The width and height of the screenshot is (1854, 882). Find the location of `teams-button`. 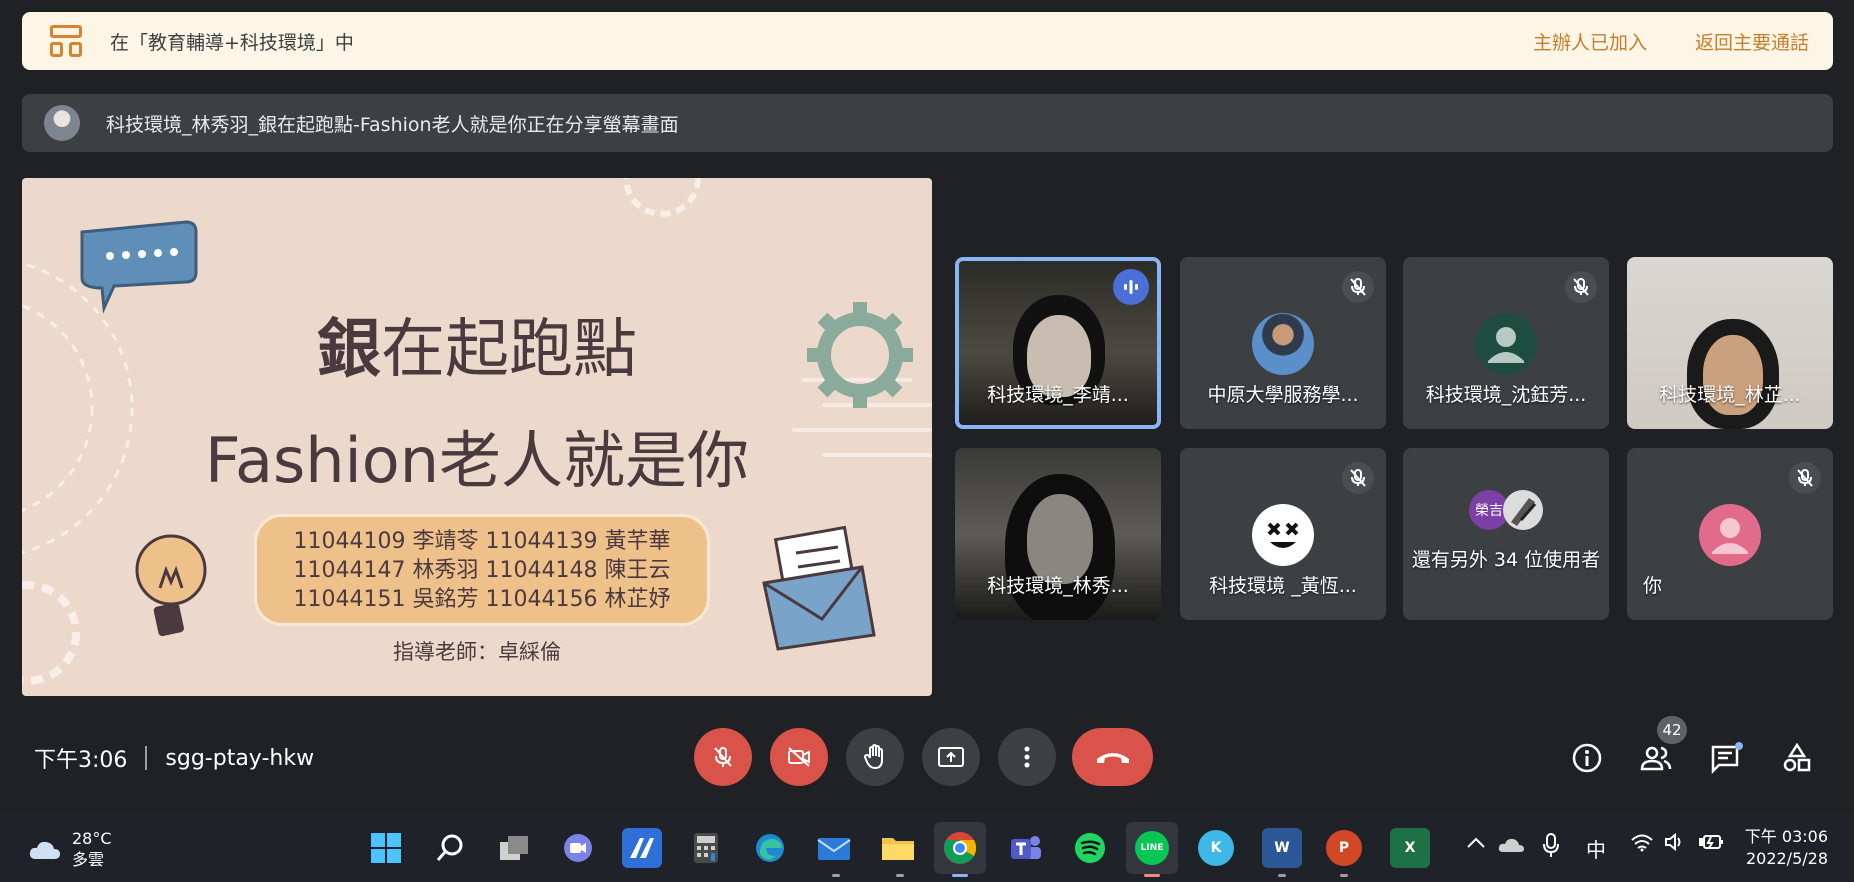

teams-button is located at coordinates (1026, 848).